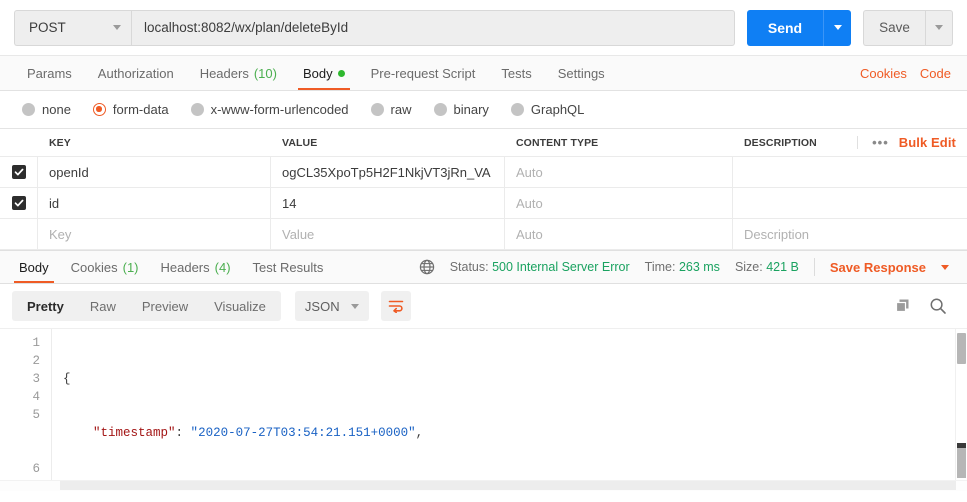 This screenshot has height=502, width=967. What do you see at coordinates (322, 306) in the screenshot?
I see `response-format-label: JSON` at bounding box center [322, 306].